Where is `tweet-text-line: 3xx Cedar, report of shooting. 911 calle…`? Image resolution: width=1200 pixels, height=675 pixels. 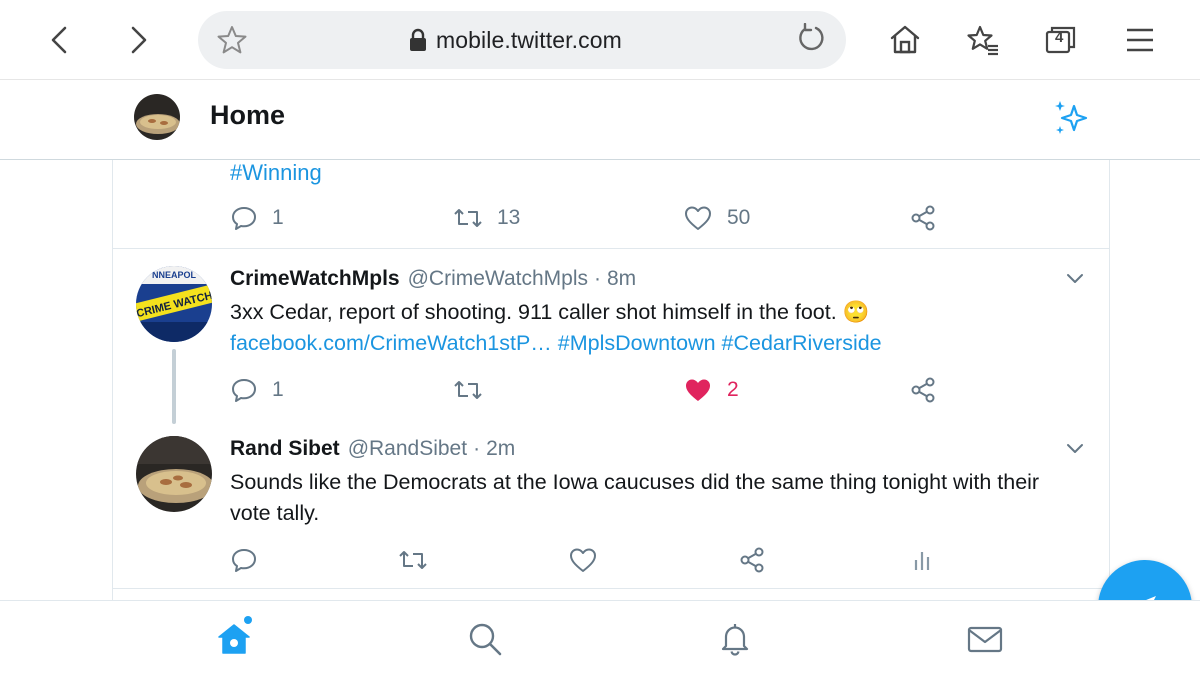
tweet-text-line: 3xx Cedar, report of shooting. 911 calle… is located at coordinates (550, 312).